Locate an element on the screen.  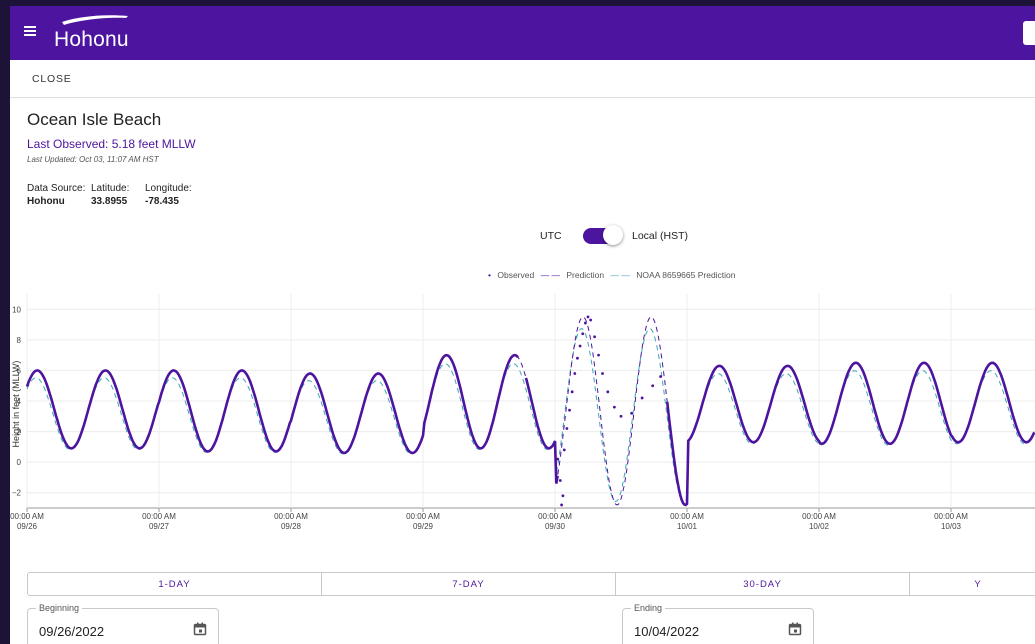
noaa-dash-icon: — — is located at coordinates (620, 275).